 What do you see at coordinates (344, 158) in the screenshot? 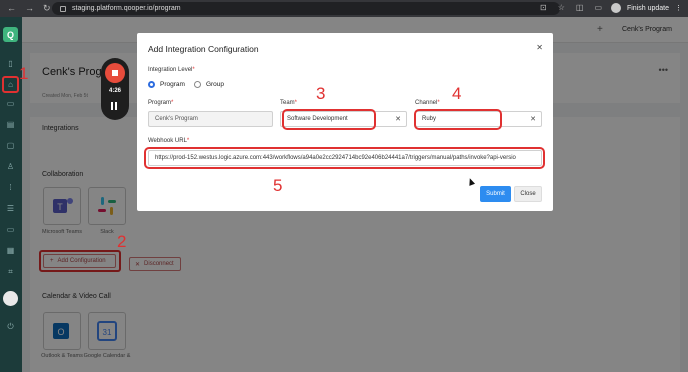
I see `webhook-highlight-box` at bounding box center [344, 158].